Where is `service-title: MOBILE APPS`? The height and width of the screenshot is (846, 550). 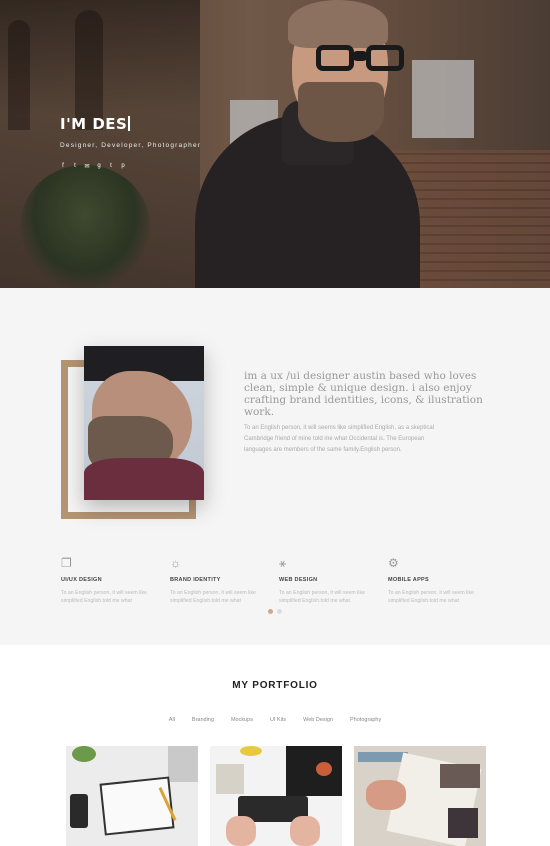
service-title: MOBILE APPS is located at coordinates (408, 580).